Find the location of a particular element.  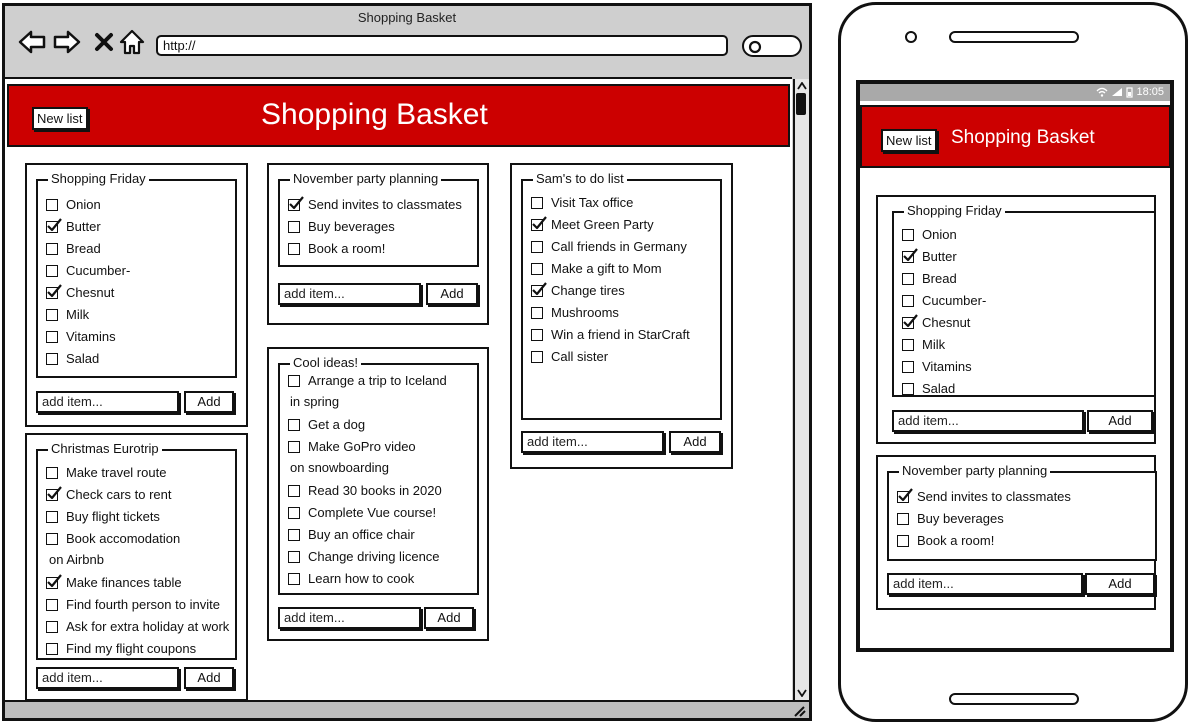

scroll-down-arrow-icon is located at coordinates (802, 693).